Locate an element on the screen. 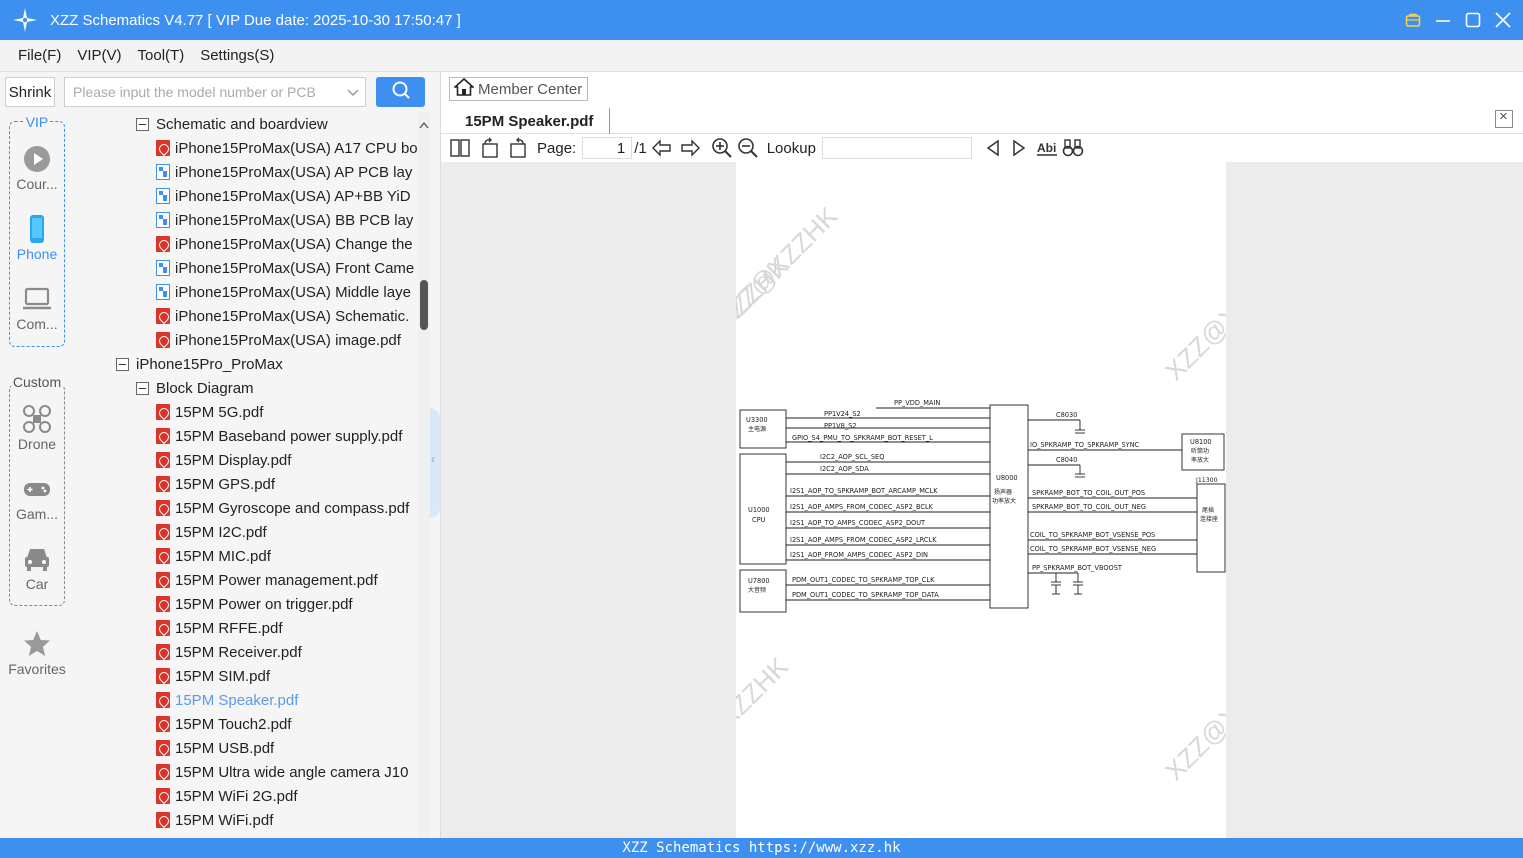 The width and height of the screenshot is (1523, 858). tree-file: 15PM SIM.pdf is located at coordinates (213, 676).